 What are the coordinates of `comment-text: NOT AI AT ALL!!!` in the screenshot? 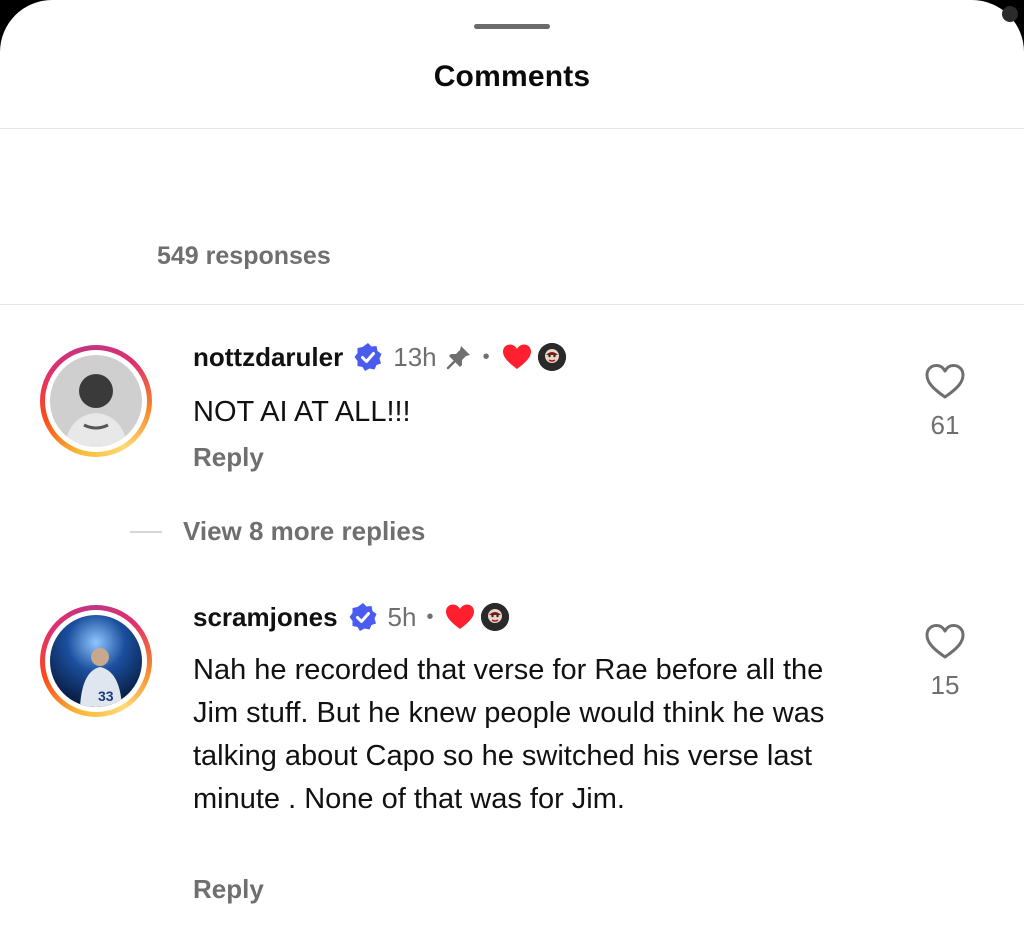 It's located at (302, 412).